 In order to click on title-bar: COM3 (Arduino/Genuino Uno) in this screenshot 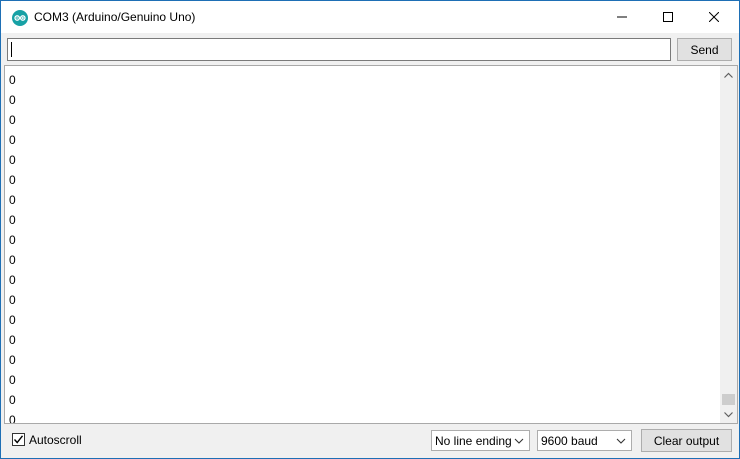, I will do `click(370, 17)`.